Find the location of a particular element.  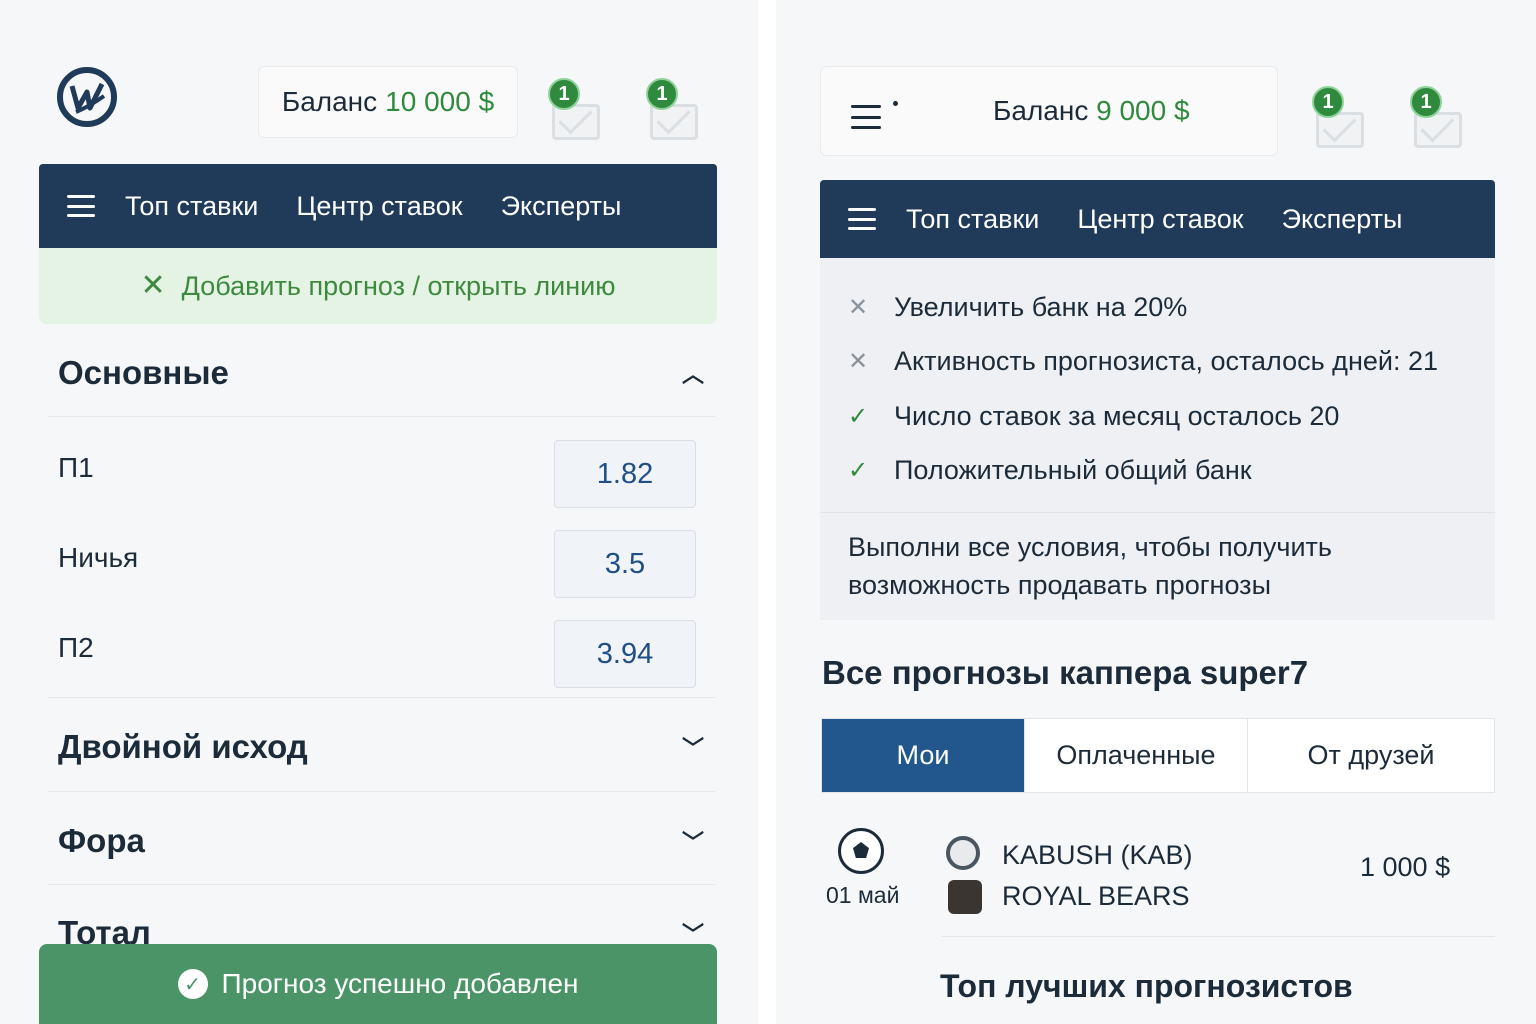

menu-indicator-dot is located at coordinates (895, 103).